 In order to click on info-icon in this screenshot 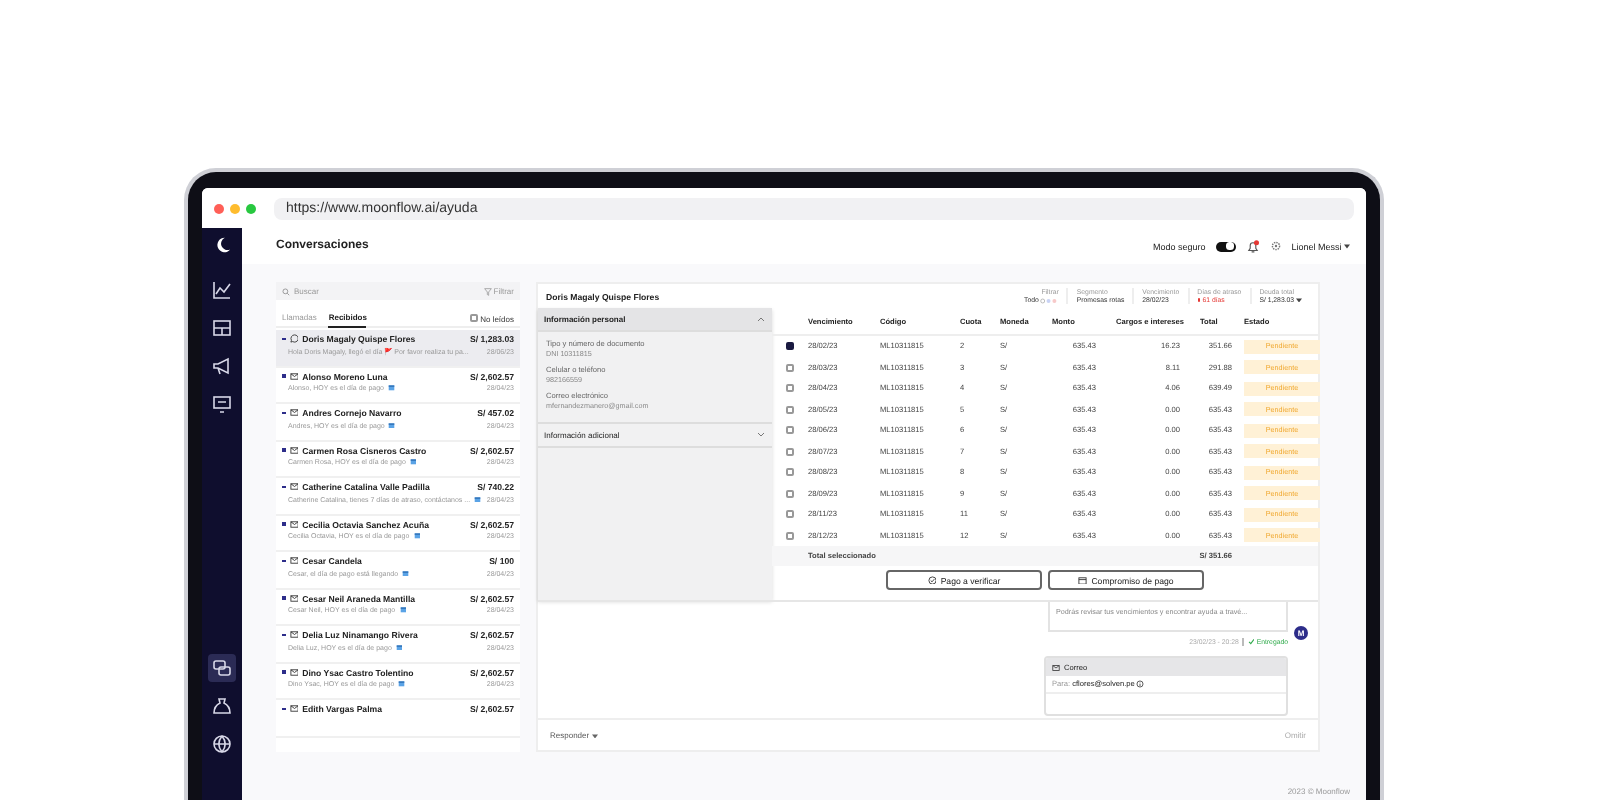, I will do `click(1140, 684)`.